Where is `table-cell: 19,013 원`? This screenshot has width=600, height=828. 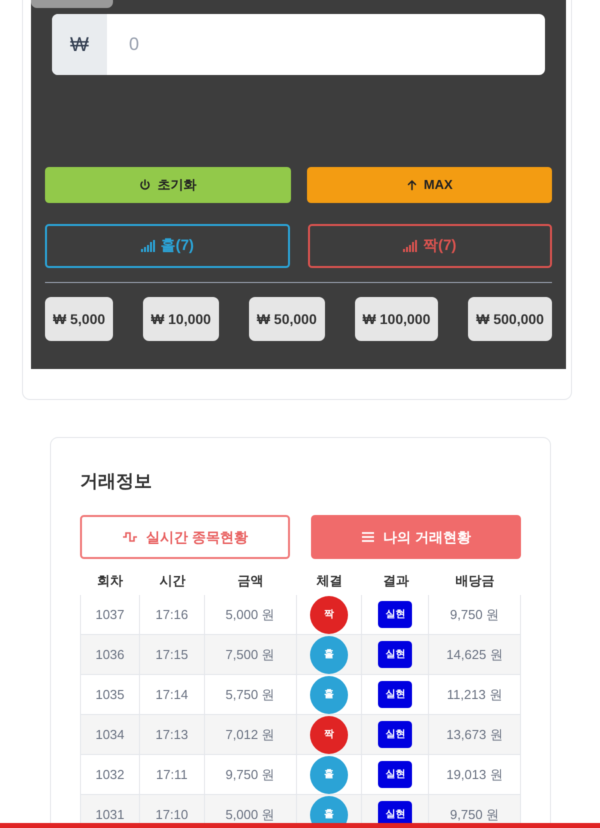 table-cell: 19,013 원 is located at coordinates (475, 774).